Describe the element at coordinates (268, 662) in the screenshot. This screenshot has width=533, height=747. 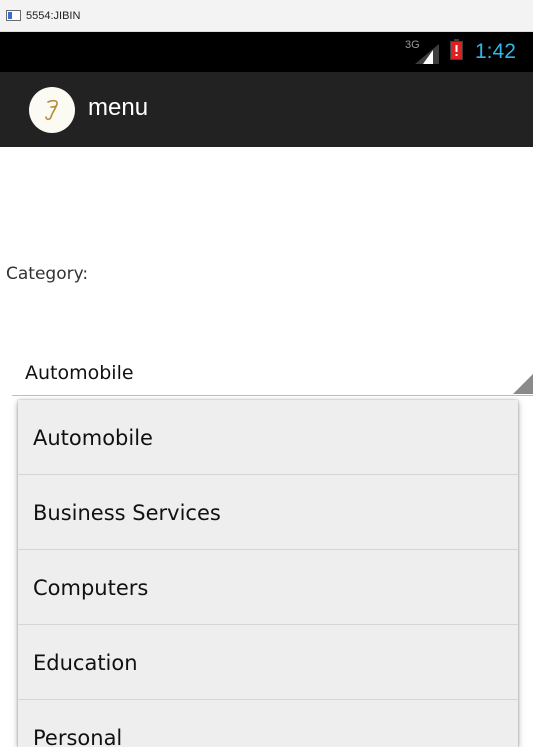
I see `dropdown-option-education: Education` at that location.